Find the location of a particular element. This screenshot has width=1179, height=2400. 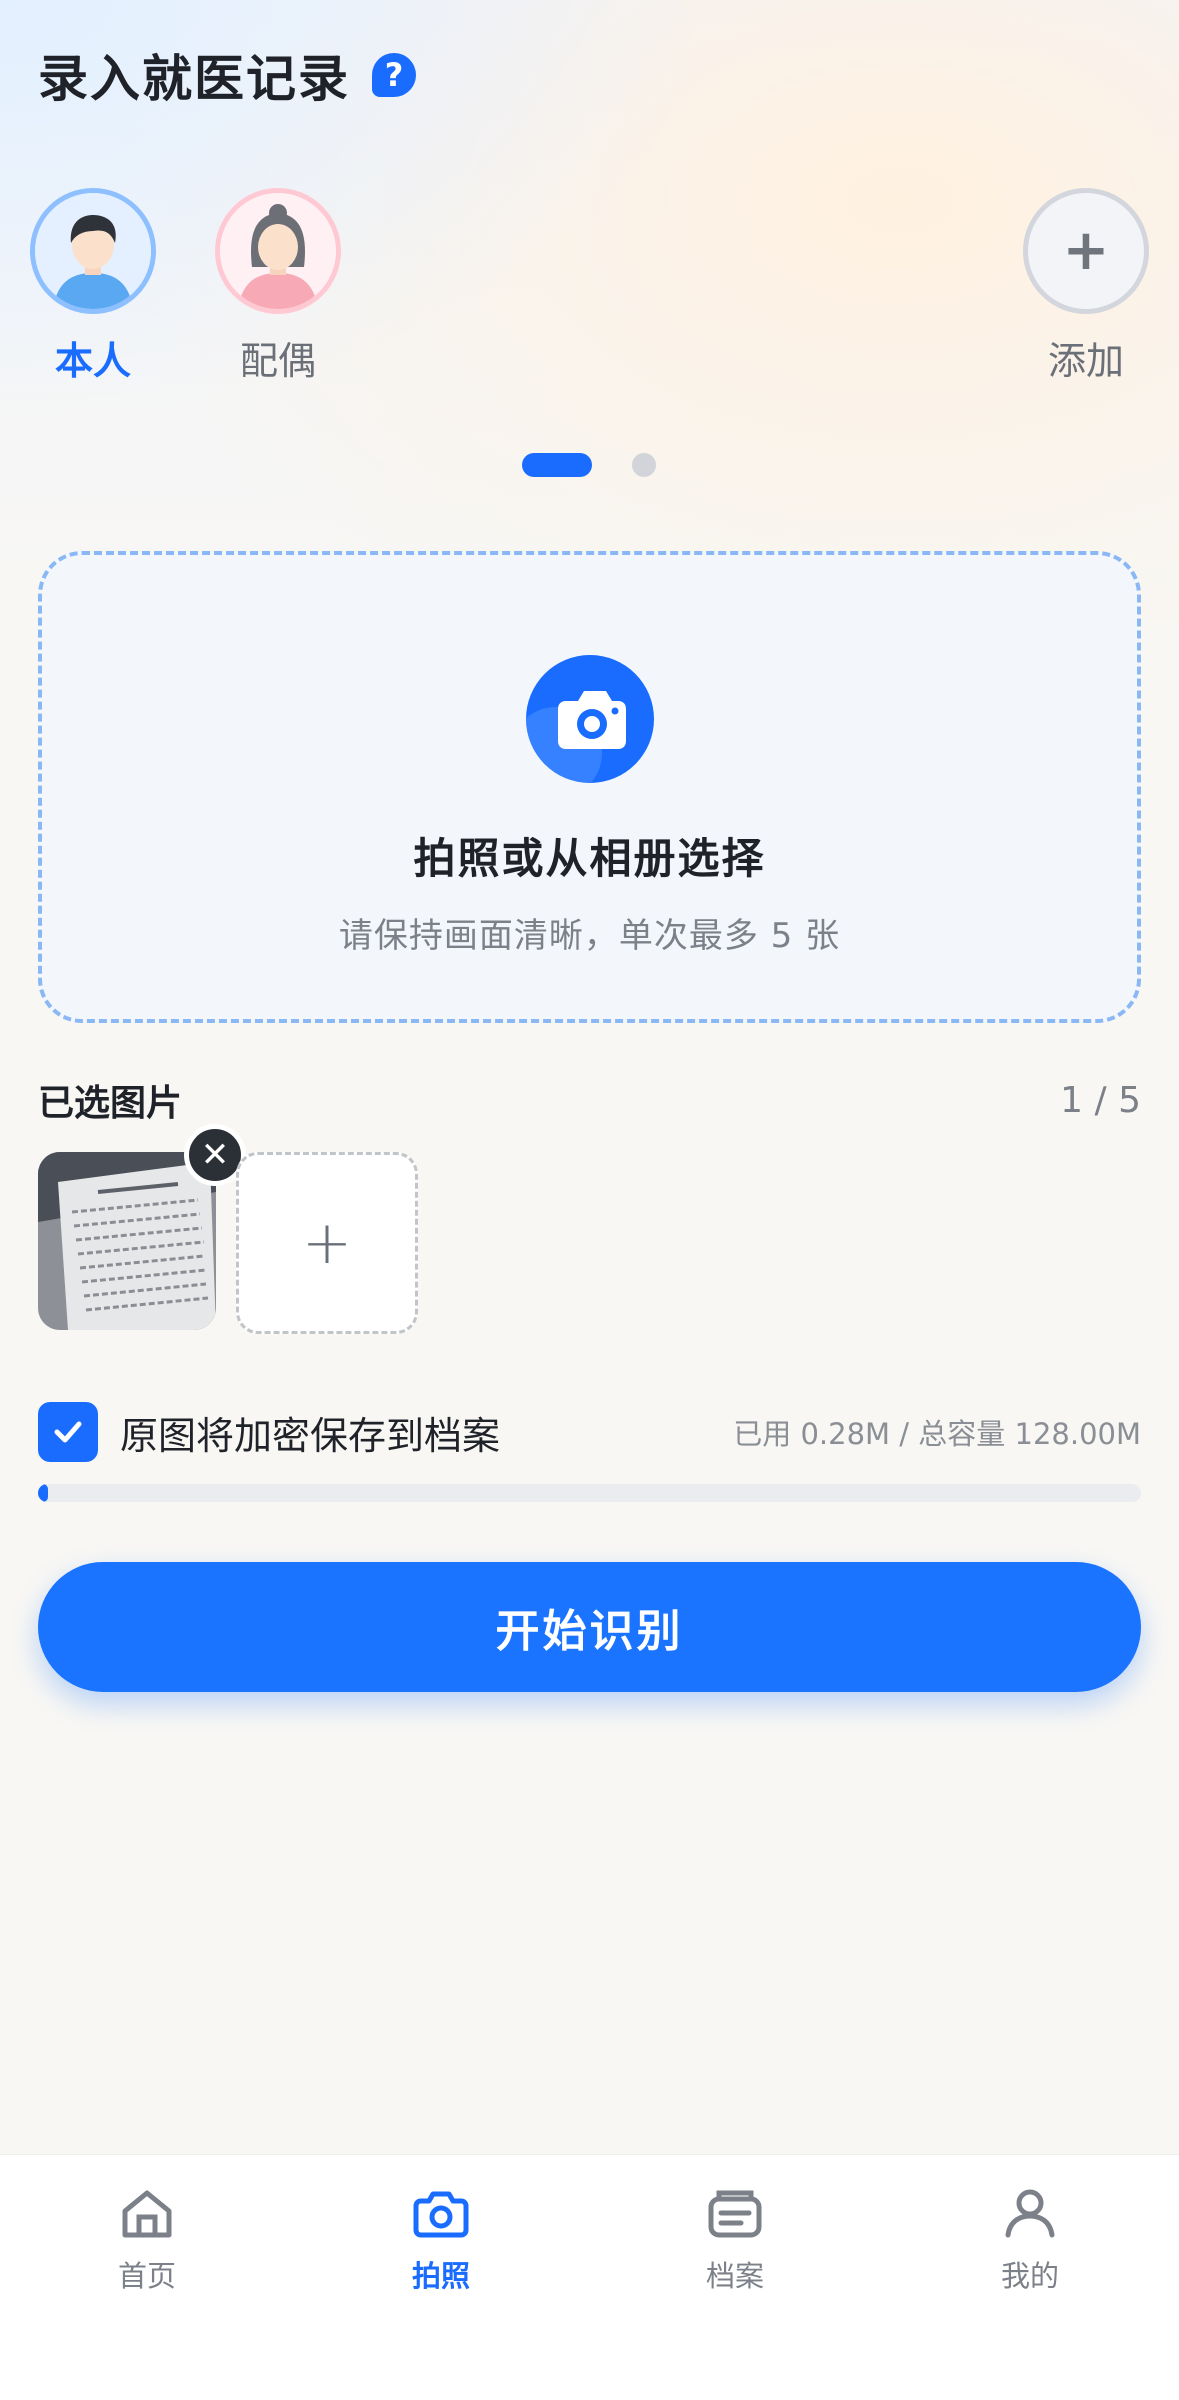

bottom-tab-bar: 首页 拍照 档案 我的 is located at coordinates (589, 2277).